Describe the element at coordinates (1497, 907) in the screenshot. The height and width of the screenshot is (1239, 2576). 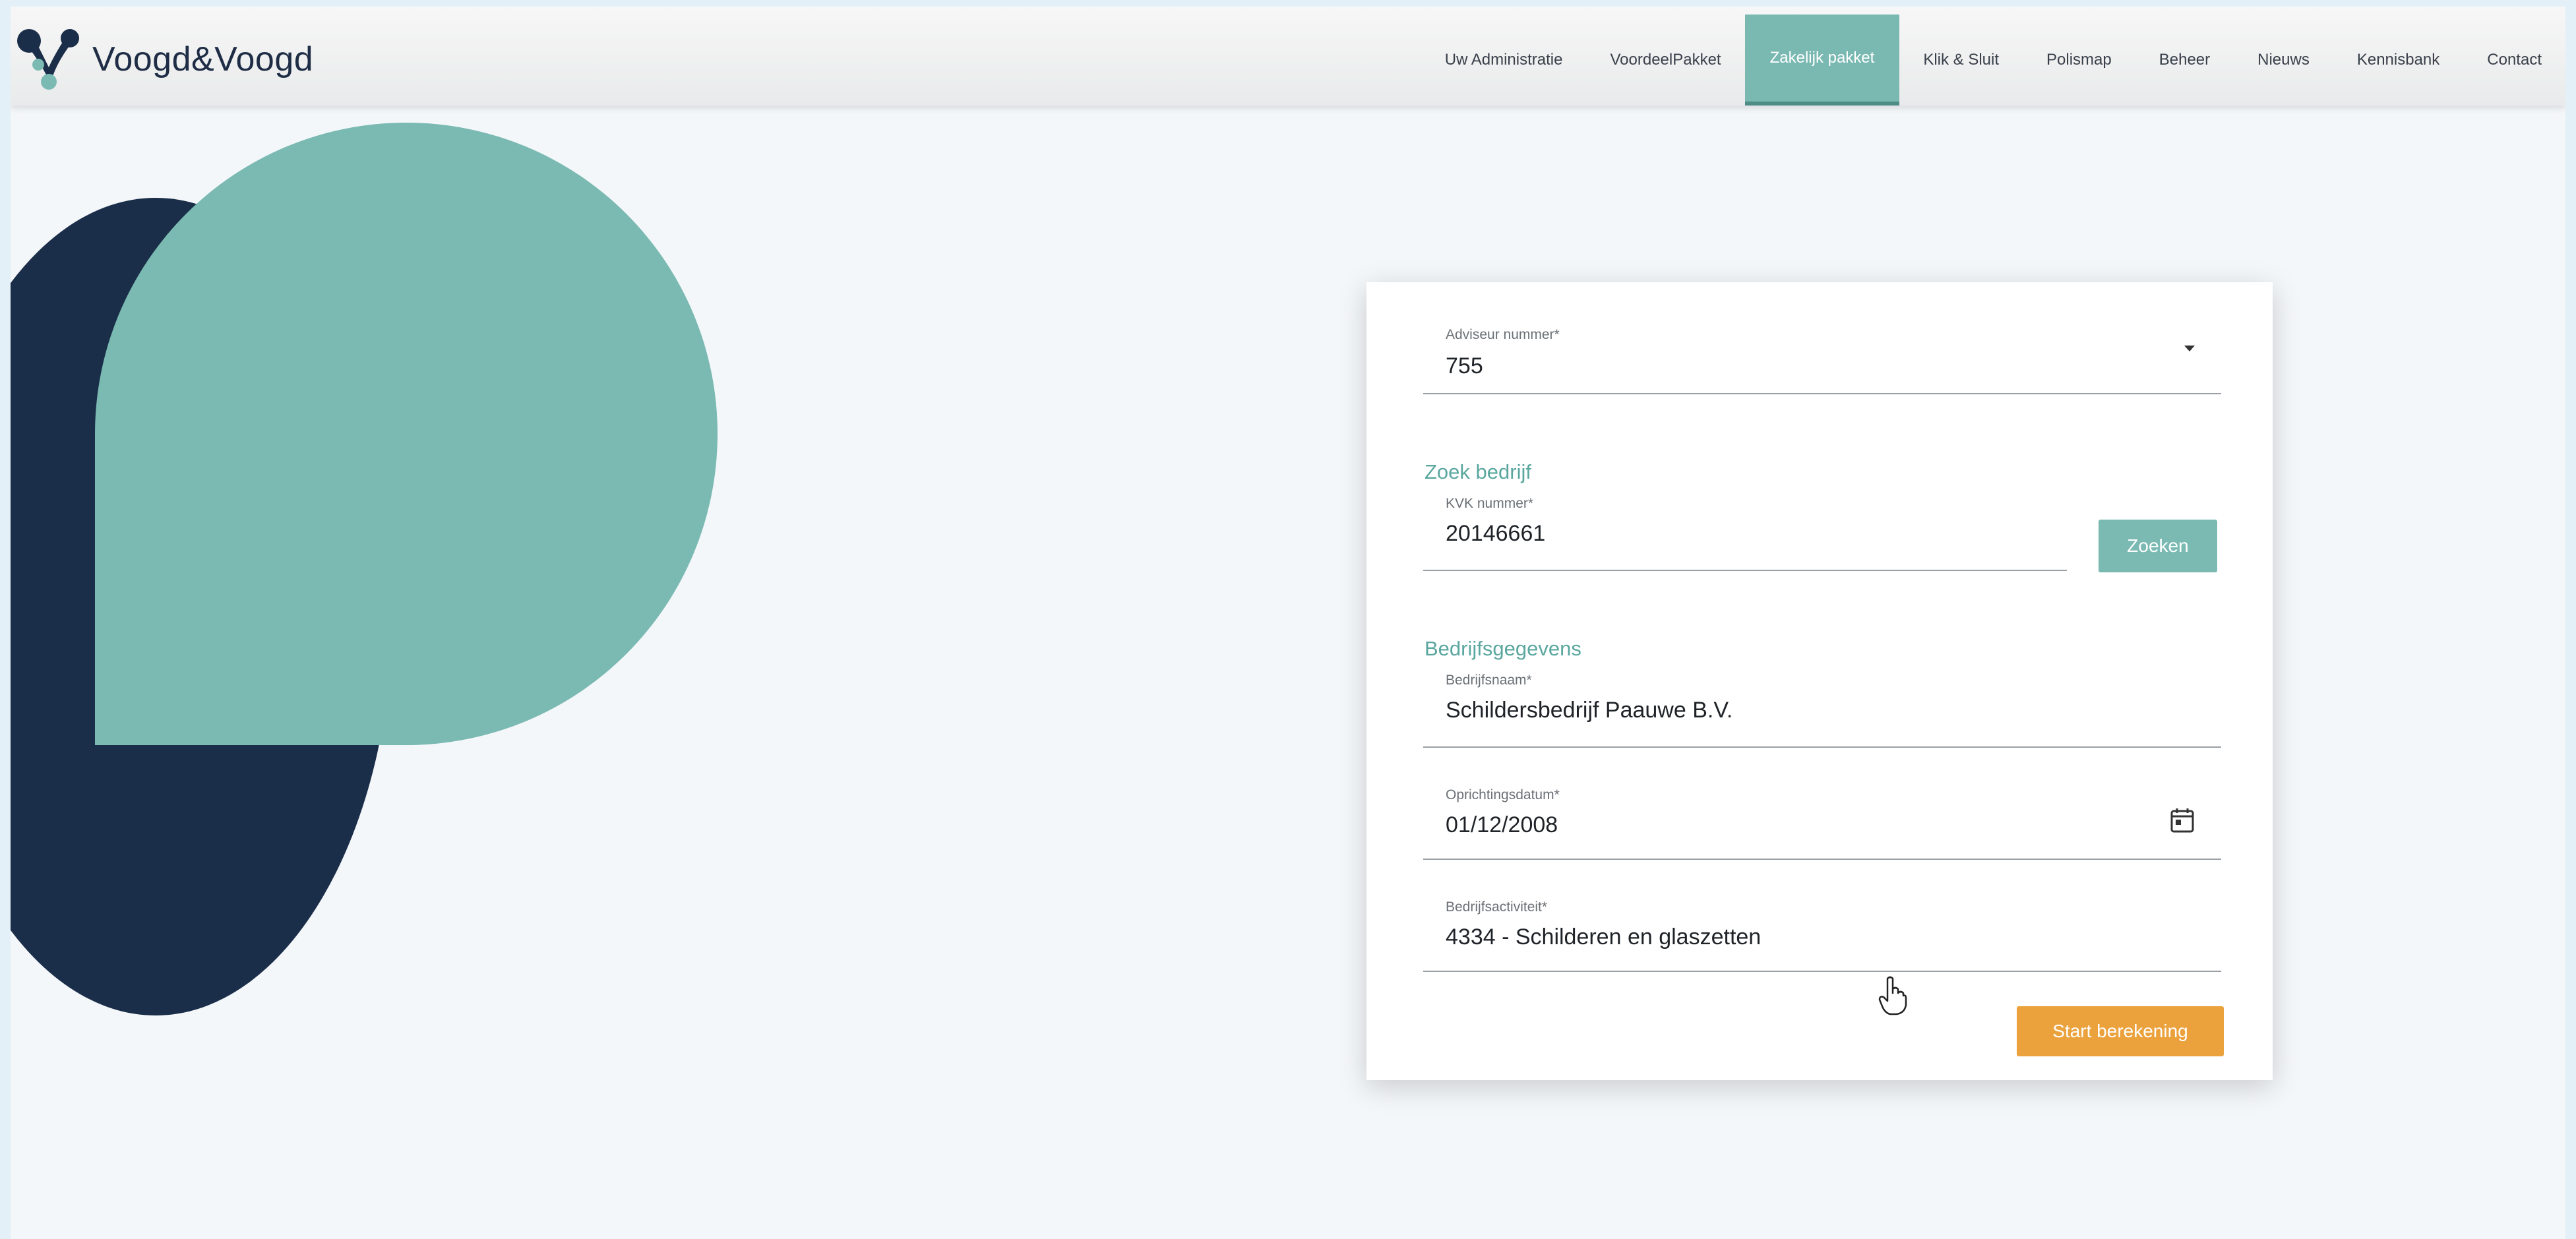
I see `company-activity-label: Bedrijfsactiviteit*` at that location.